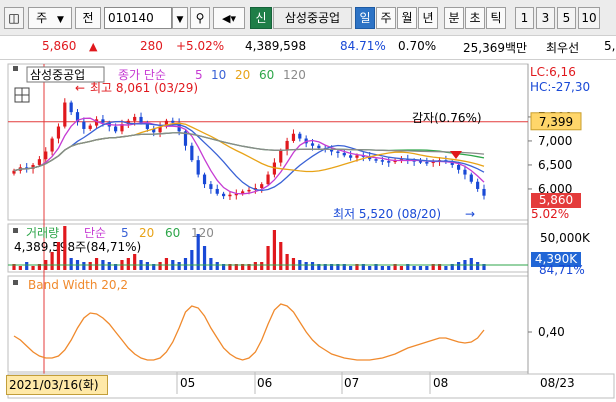 The width and height of the screenshot is (616, 402). What do you see at coordinates (560, 87) in the screenshot?
I see `hc-label: HC:-27,30` at bounding box center [560, 87].